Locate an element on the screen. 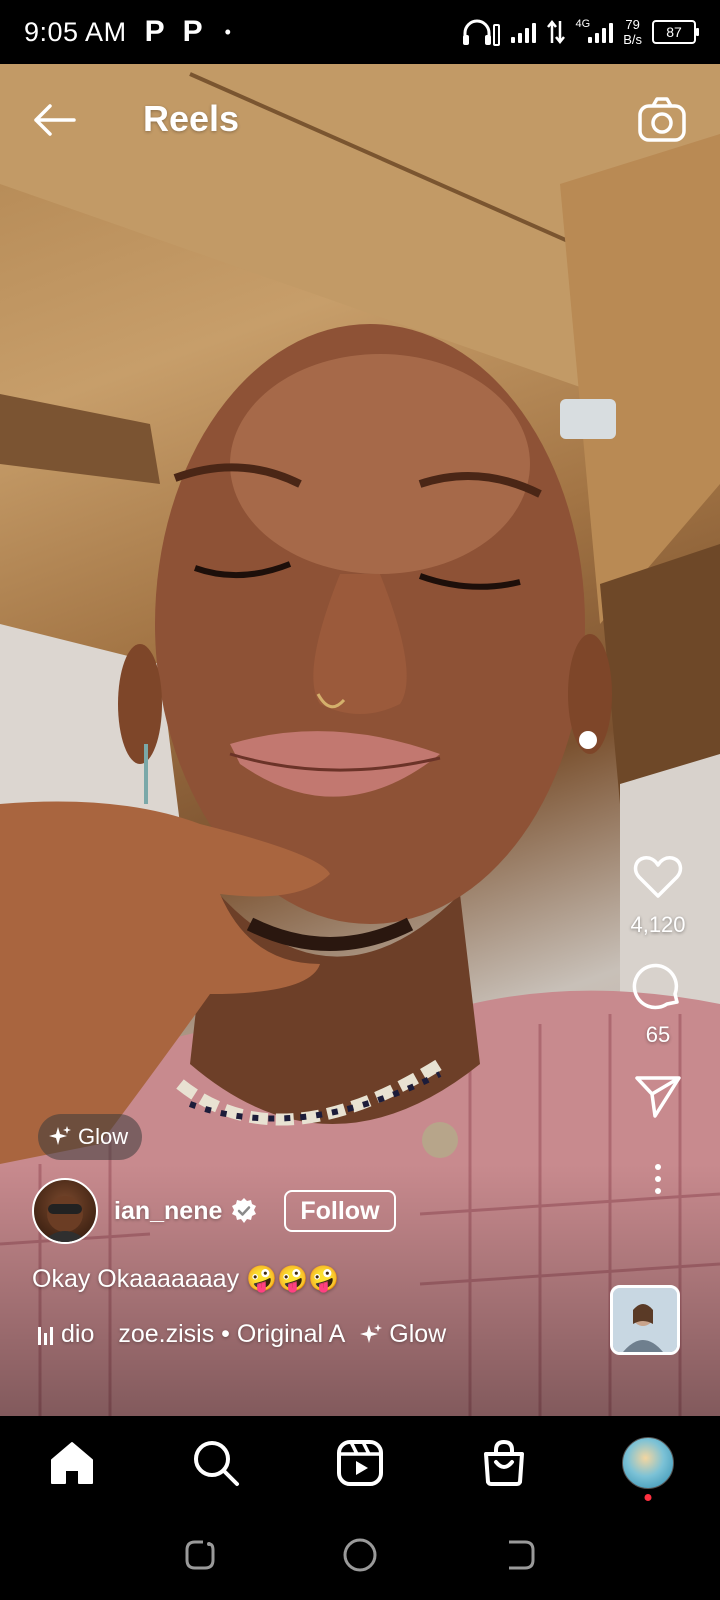  comment-icon is located at coordinates (658, 987).